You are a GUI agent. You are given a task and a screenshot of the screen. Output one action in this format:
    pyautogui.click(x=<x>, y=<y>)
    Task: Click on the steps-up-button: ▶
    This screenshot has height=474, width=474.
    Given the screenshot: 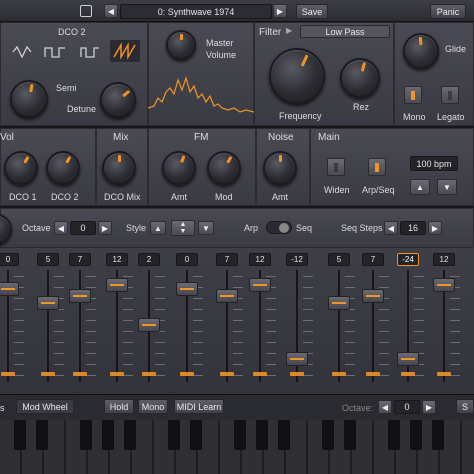 What is the action you would take?
    pyautogui.click(x=435, y=228)
    